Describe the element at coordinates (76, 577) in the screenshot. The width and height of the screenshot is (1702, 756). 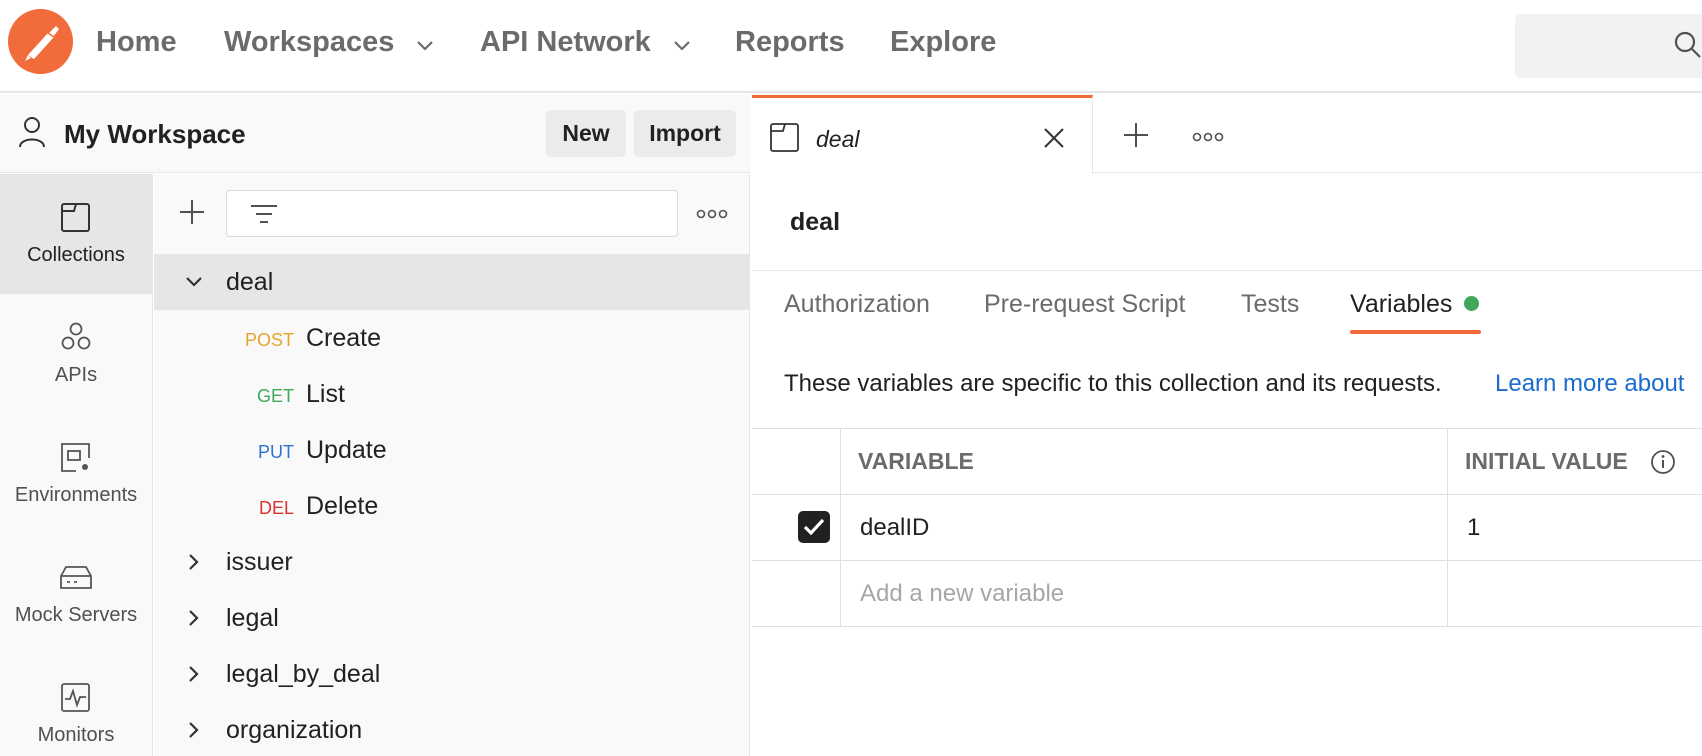
I see `mock-server-icon` at that location.